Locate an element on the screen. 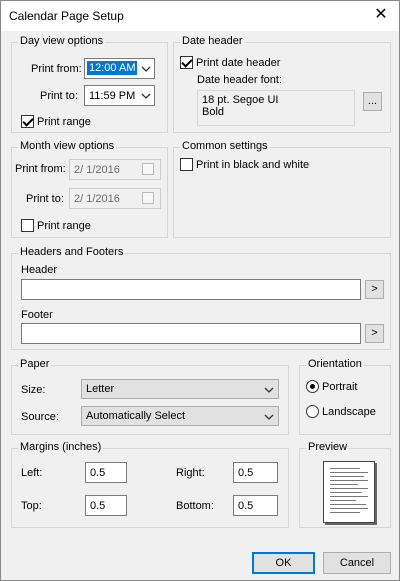  close-icon: ✕ is located at coordinates (381, 15).